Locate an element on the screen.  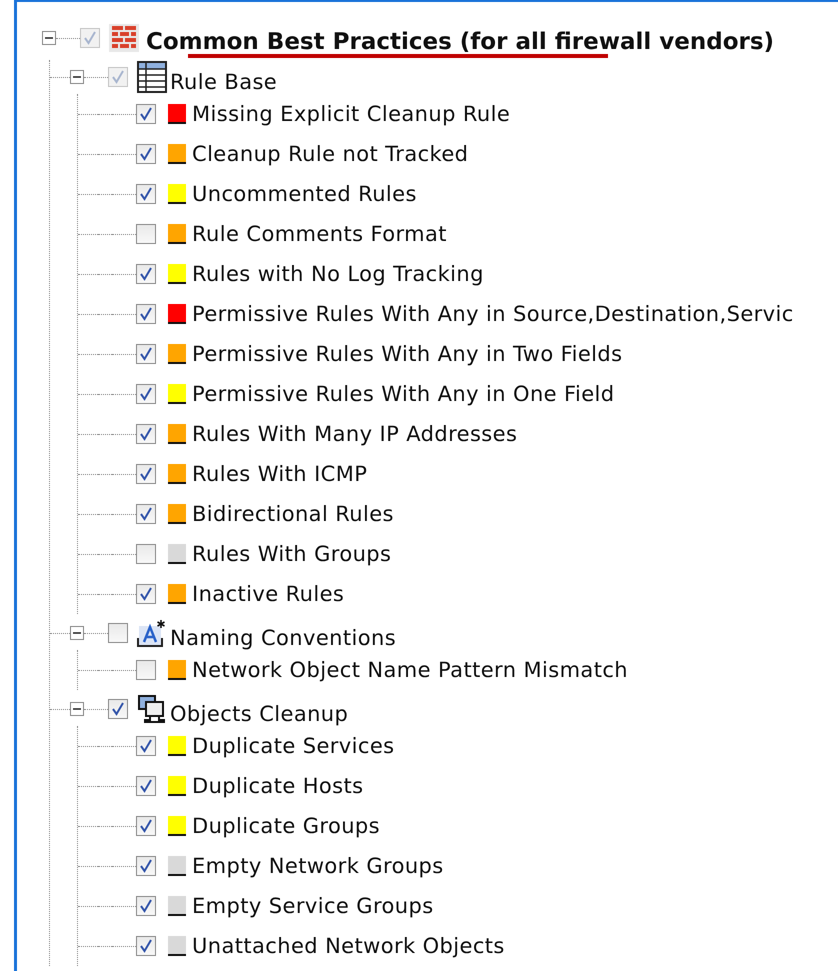
check-label: Network Object Name Pattern Mismatch is located at coordinates (410, 670).